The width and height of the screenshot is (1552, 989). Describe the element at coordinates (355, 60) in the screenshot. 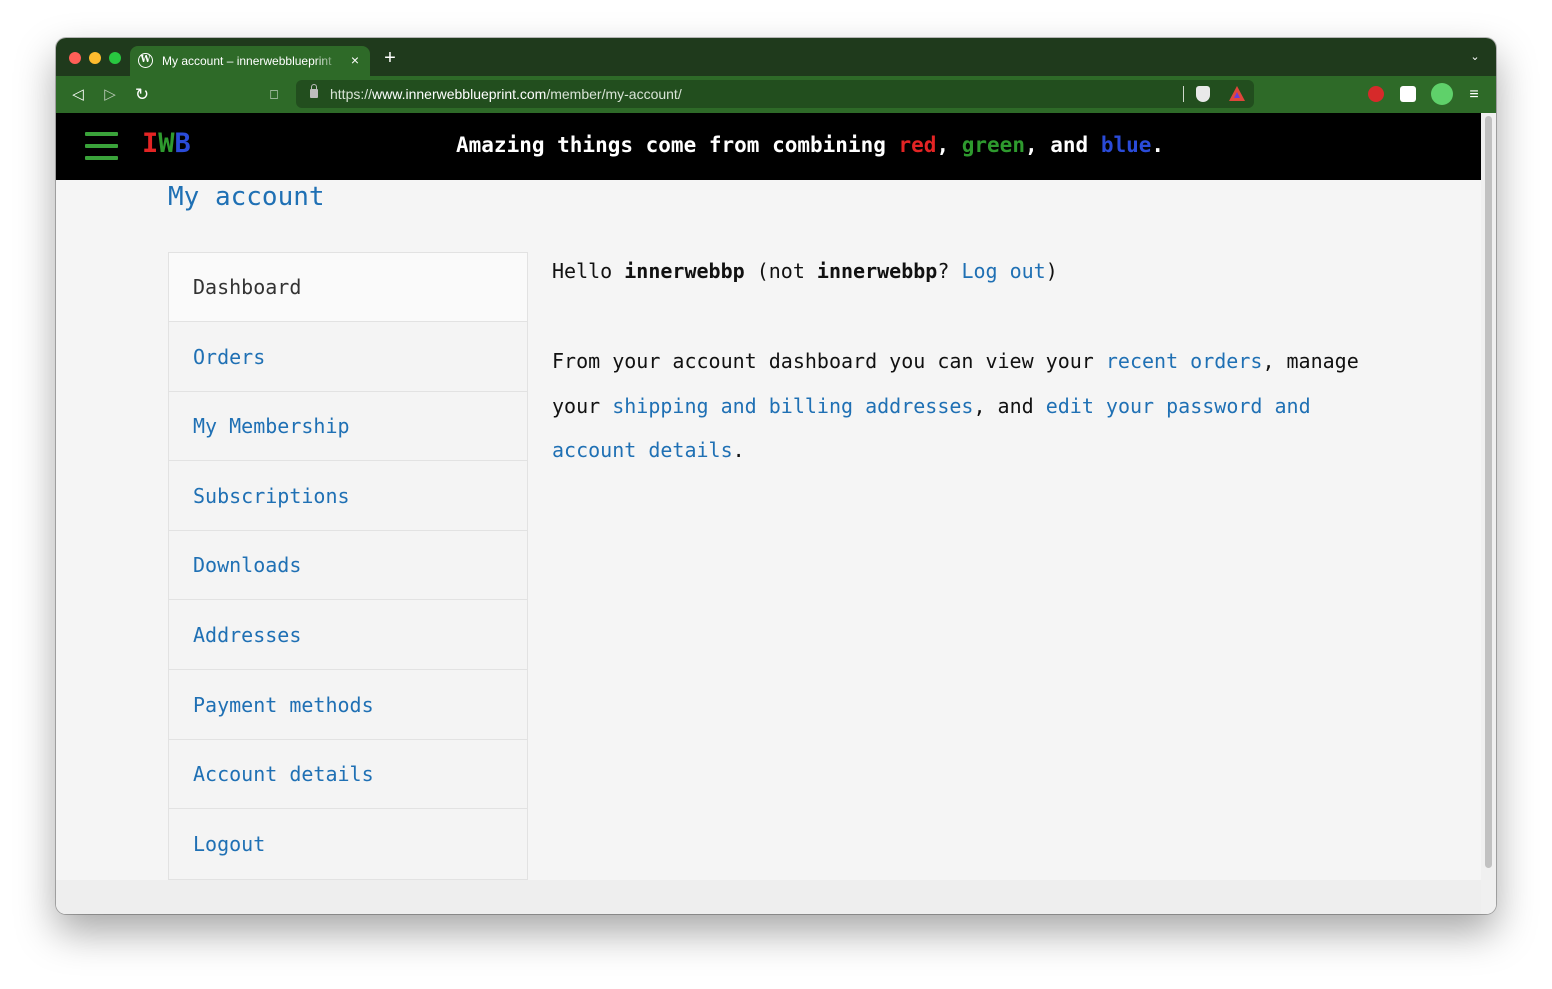

I see `close-tab-icon: ×` at that location.